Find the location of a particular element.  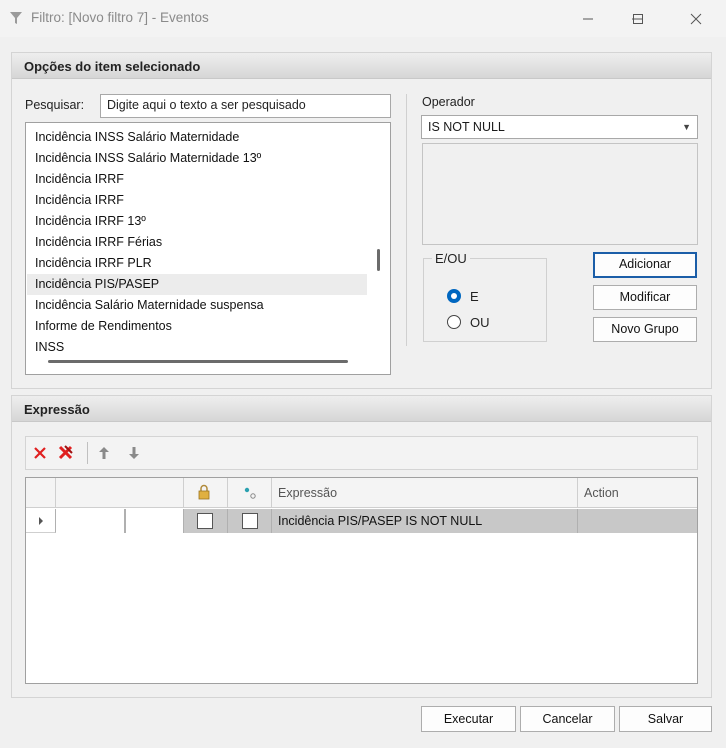

grid-header-indicator is located at coordinates (41, 493).